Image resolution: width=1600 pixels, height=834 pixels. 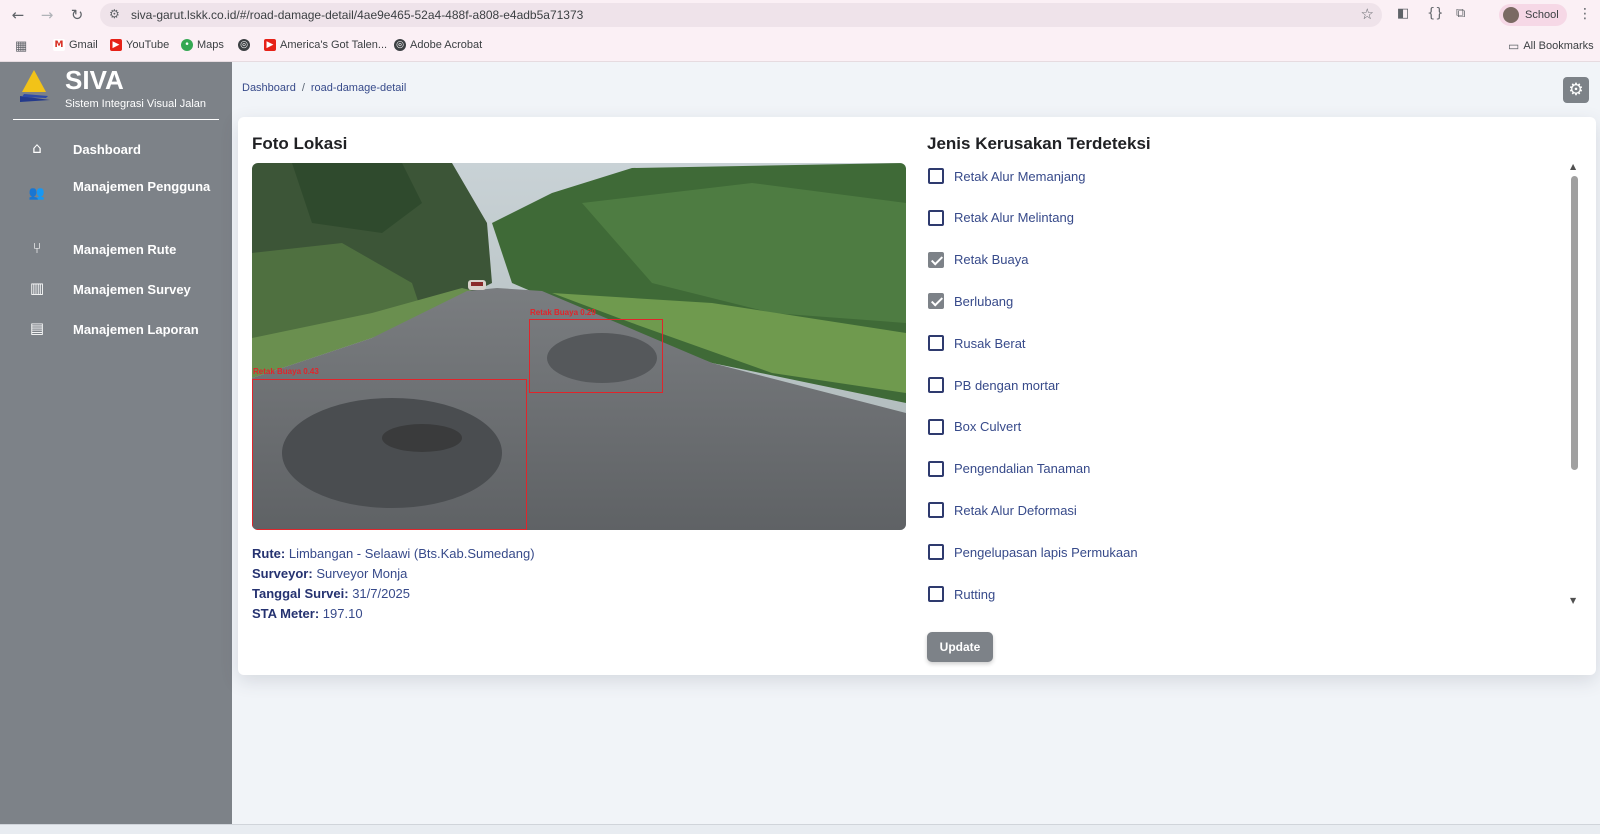 What do you see at coordinates (1236, 176) in the screenshot?
I see `damage-checkbox-item: Retak Alur Memanjang` at bounding box center [1236, 176].